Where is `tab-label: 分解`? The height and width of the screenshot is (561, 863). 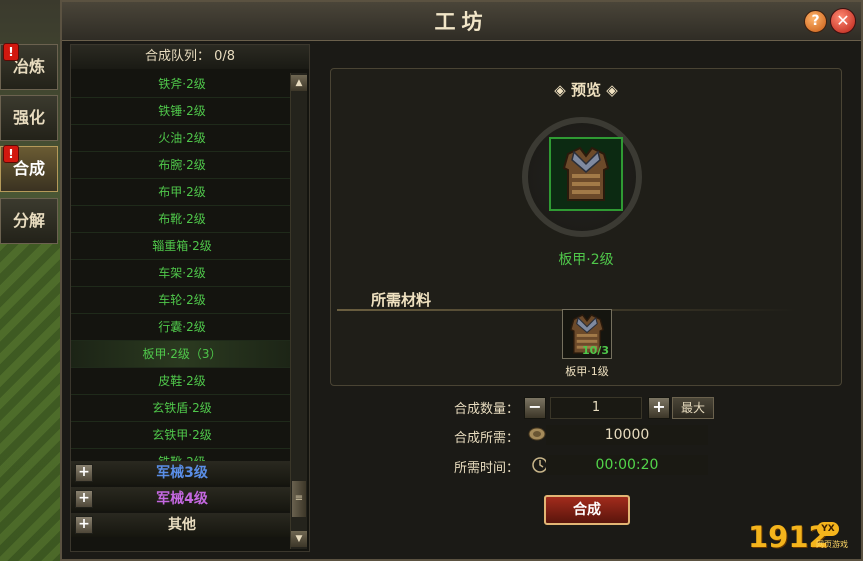
tab-label: 分解 is located at coordinates (28, 220).